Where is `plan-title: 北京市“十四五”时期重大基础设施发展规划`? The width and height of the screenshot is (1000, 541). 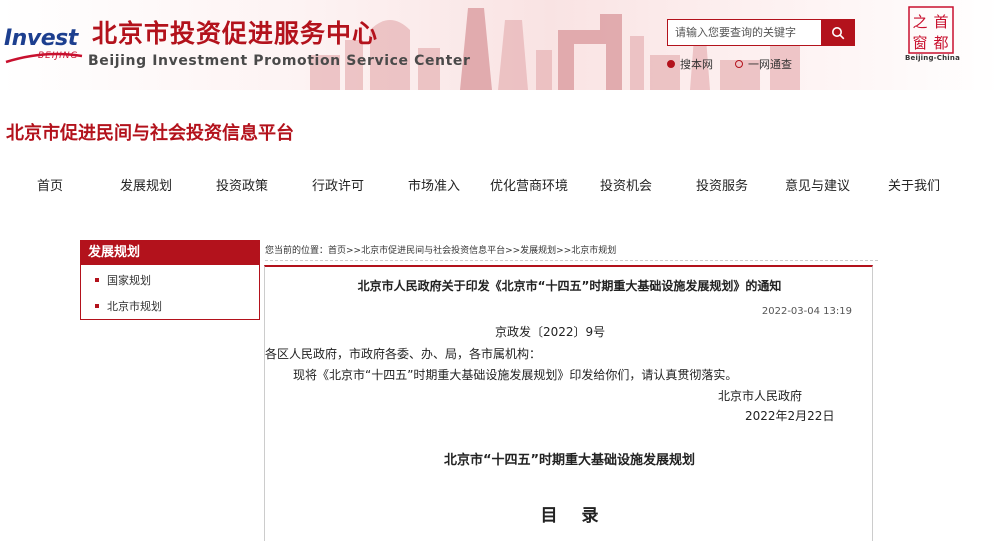
plan-title: 北京市“十四五”时期重大基础设施发展规划 is located at coordinates (569, 460).